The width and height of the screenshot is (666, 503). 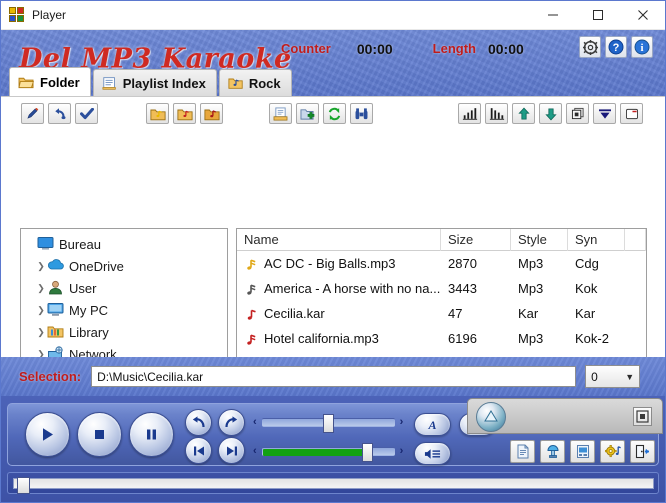 What do you see at coordinates (552, 15) in the screenshot?
I see `minimize-button` at bounding box center [552, 15].